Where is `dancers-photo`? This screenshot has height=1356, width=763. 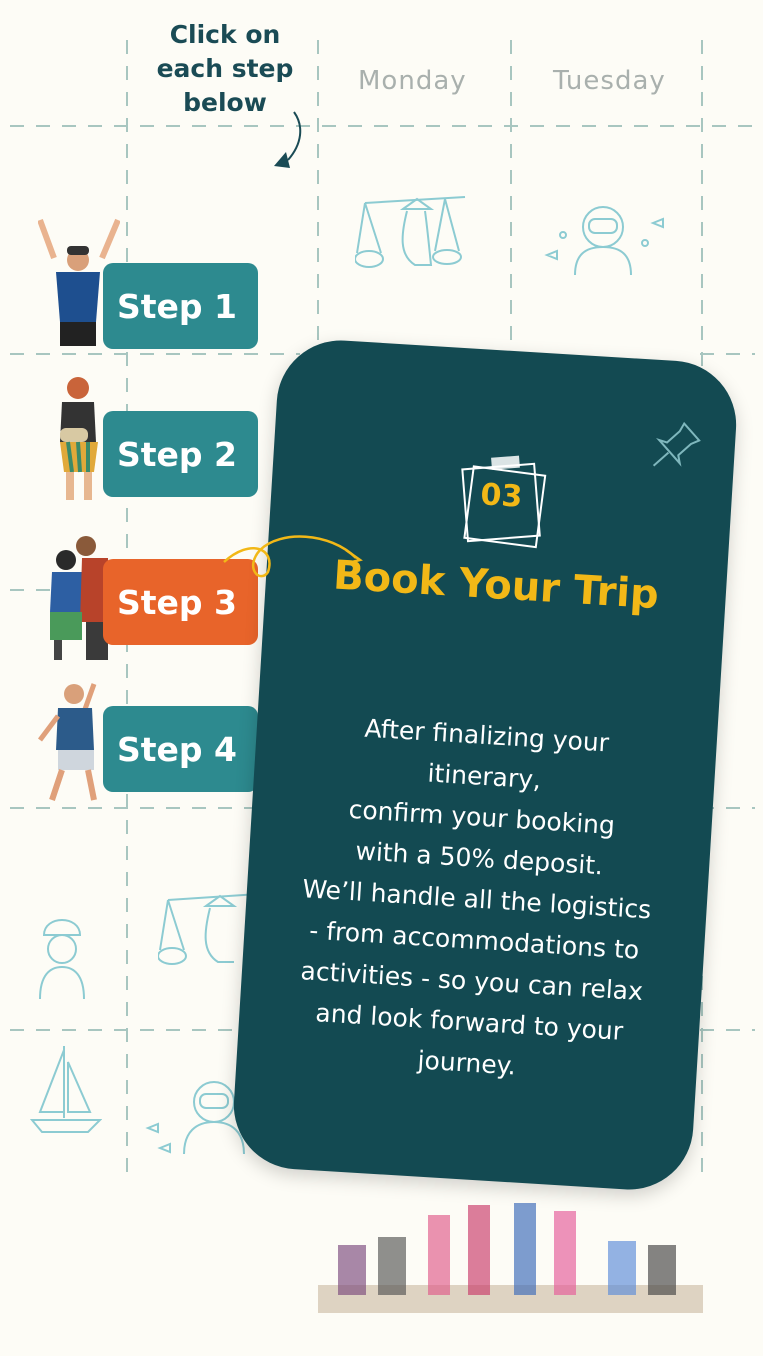
dancers-photo is located at coordinates (510, 1258).